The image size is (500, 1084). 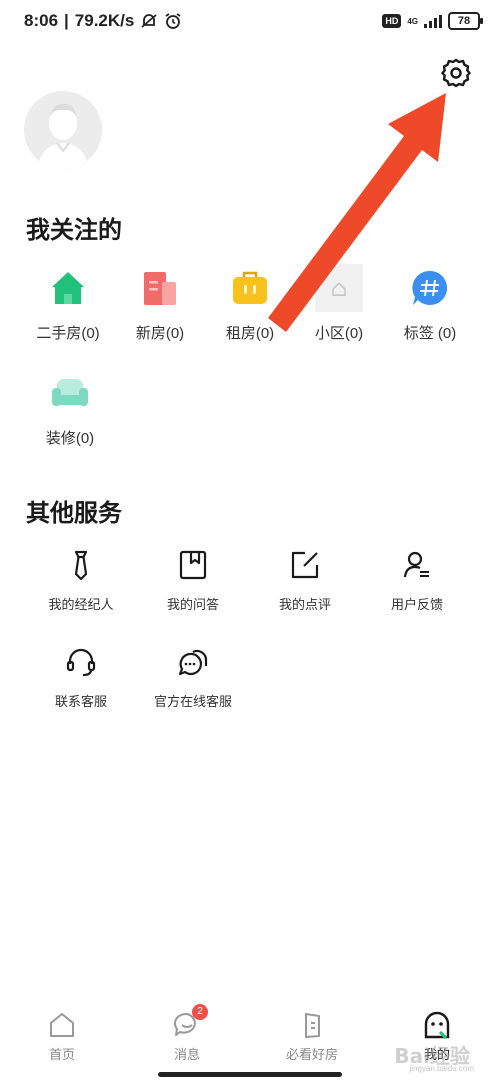 What do you see at coordinates (193, 581) in the screenshot?
I see `service-my-qa: 我的问答` at bounding box center [193, 581].